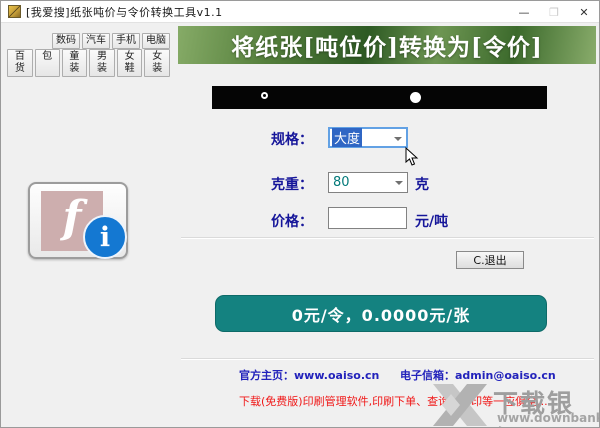 The height and width of the screenshot is (428, 600). I want to click on category-phone: 手机, so click(126, 41).